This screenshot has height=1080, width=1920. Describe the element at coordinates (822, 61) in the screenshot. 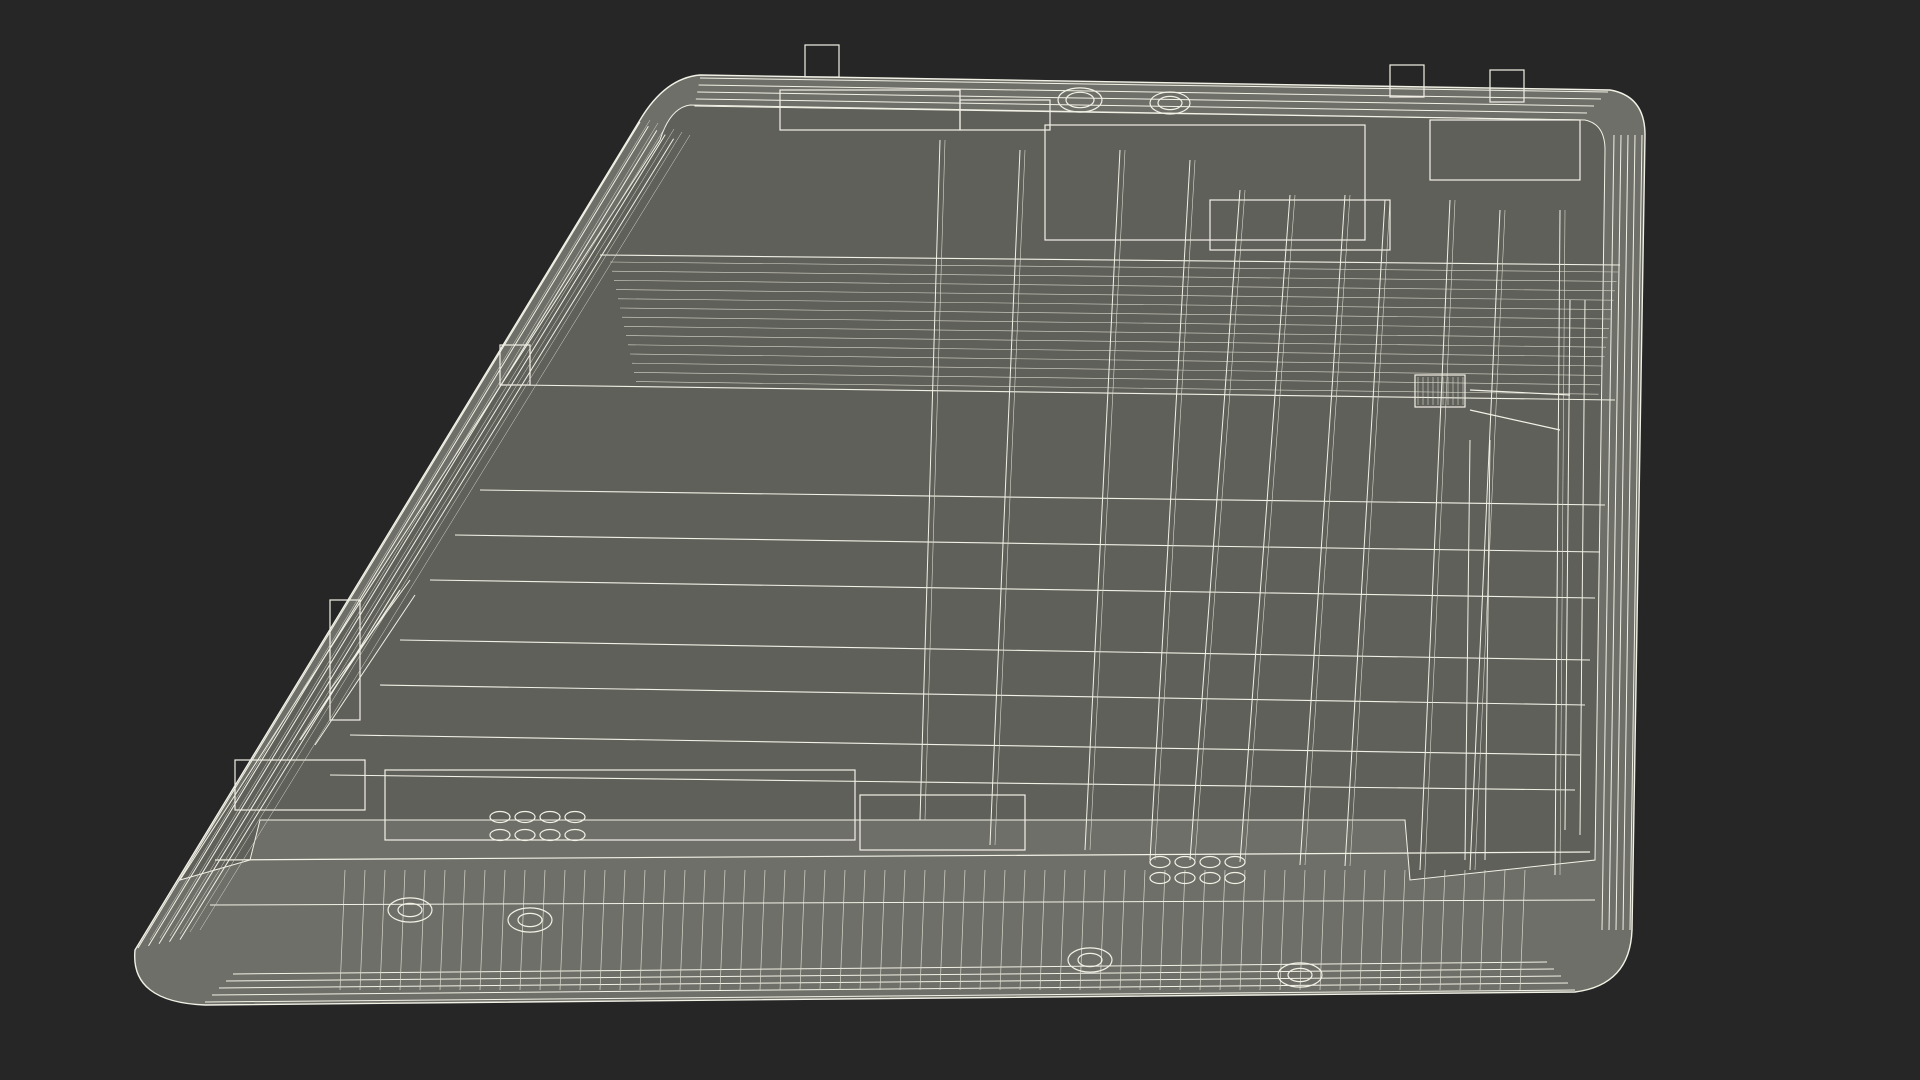

I see `clip-tab` at that location.